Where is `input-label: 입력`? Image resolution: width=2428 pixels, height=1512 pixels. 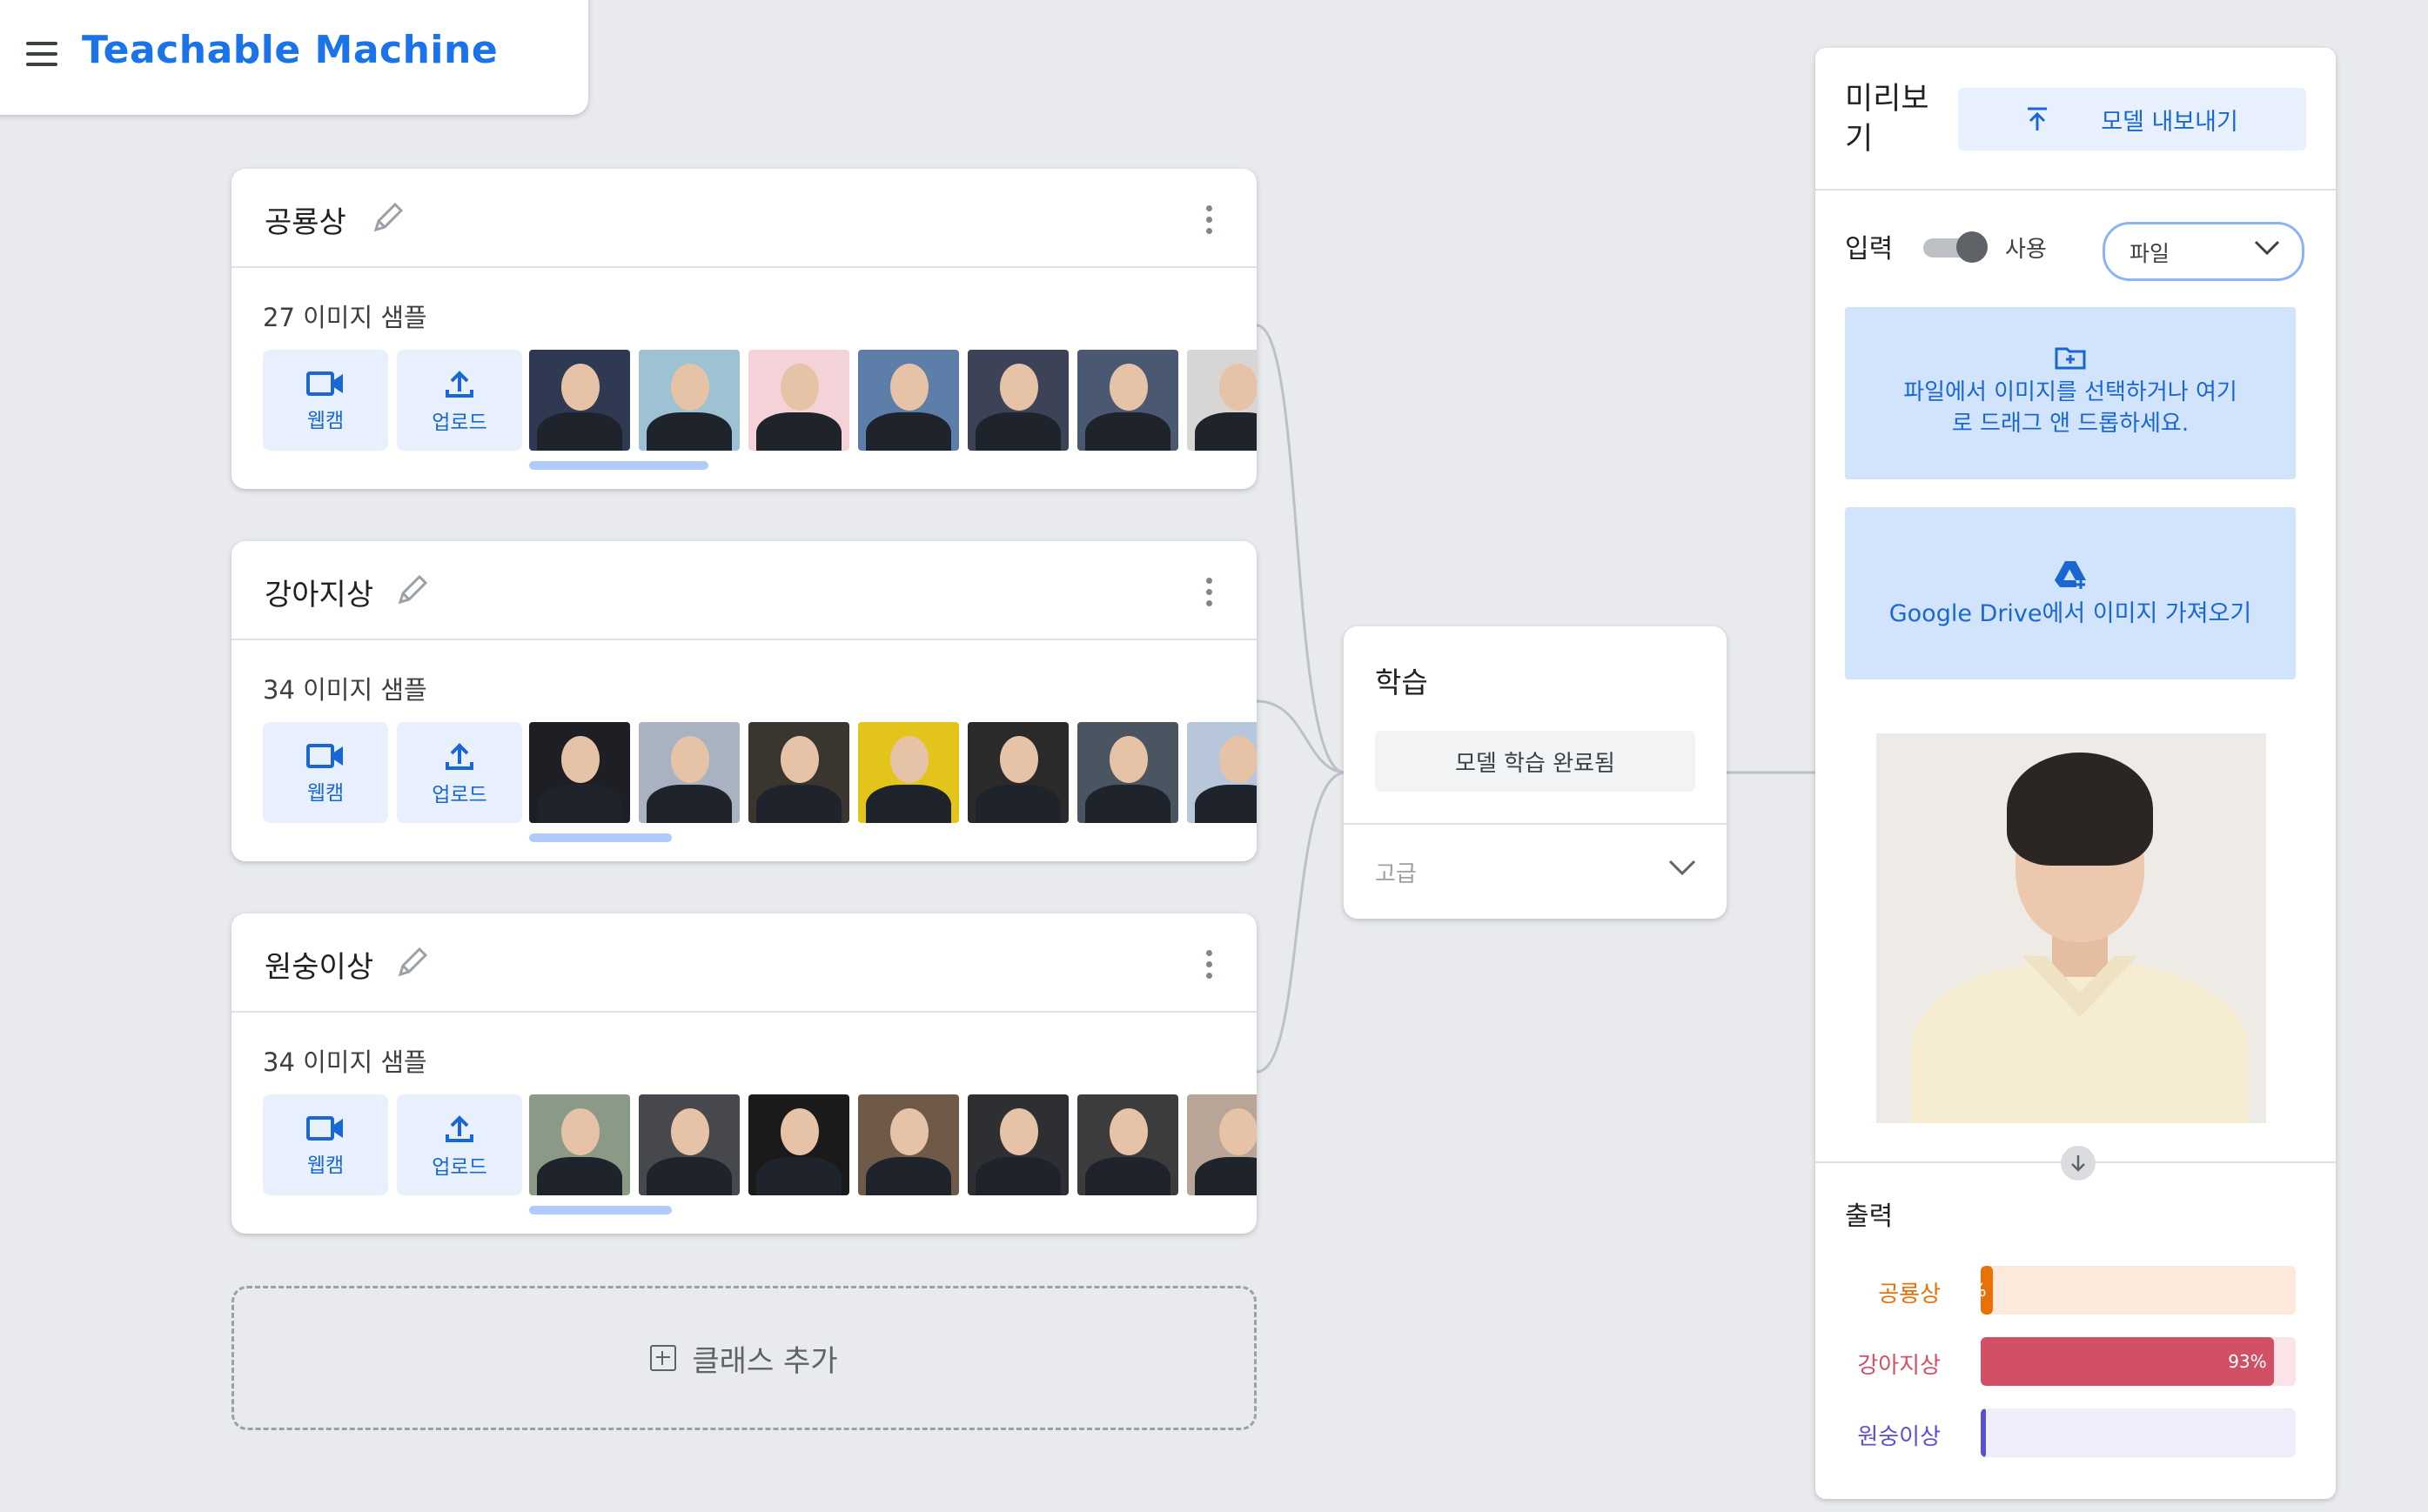
input-label: 입력 is located at coordinates (1869, 249).